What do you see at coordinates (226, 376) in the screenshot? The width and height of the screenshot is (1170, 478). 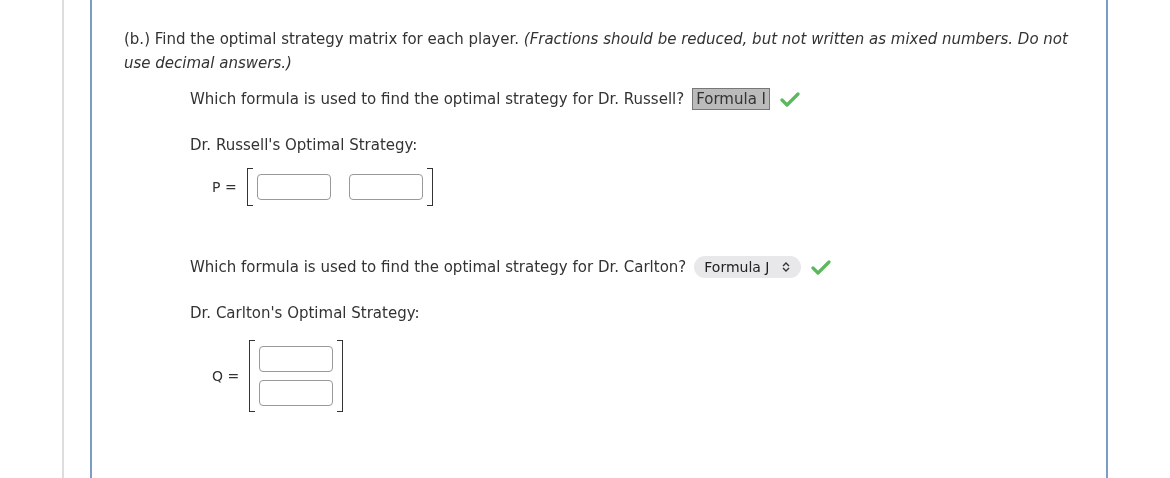 I see `matrix-name: Q =` at bounding box center [226, 376].